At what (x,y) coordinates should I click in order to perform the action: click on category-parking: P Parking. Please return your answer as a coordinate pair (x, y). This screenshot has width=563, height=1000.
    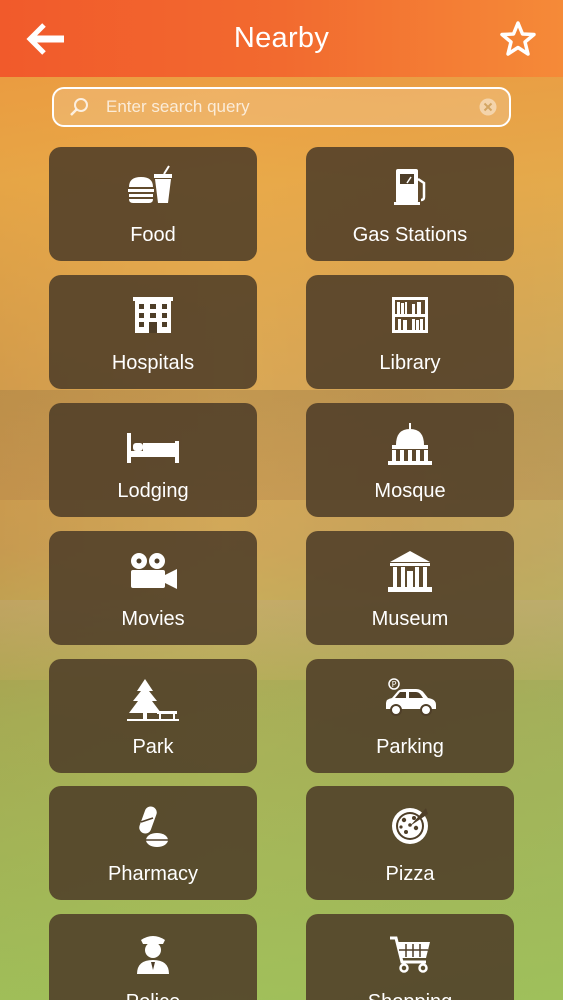
    Looking at the image, I should click on (410, 716).